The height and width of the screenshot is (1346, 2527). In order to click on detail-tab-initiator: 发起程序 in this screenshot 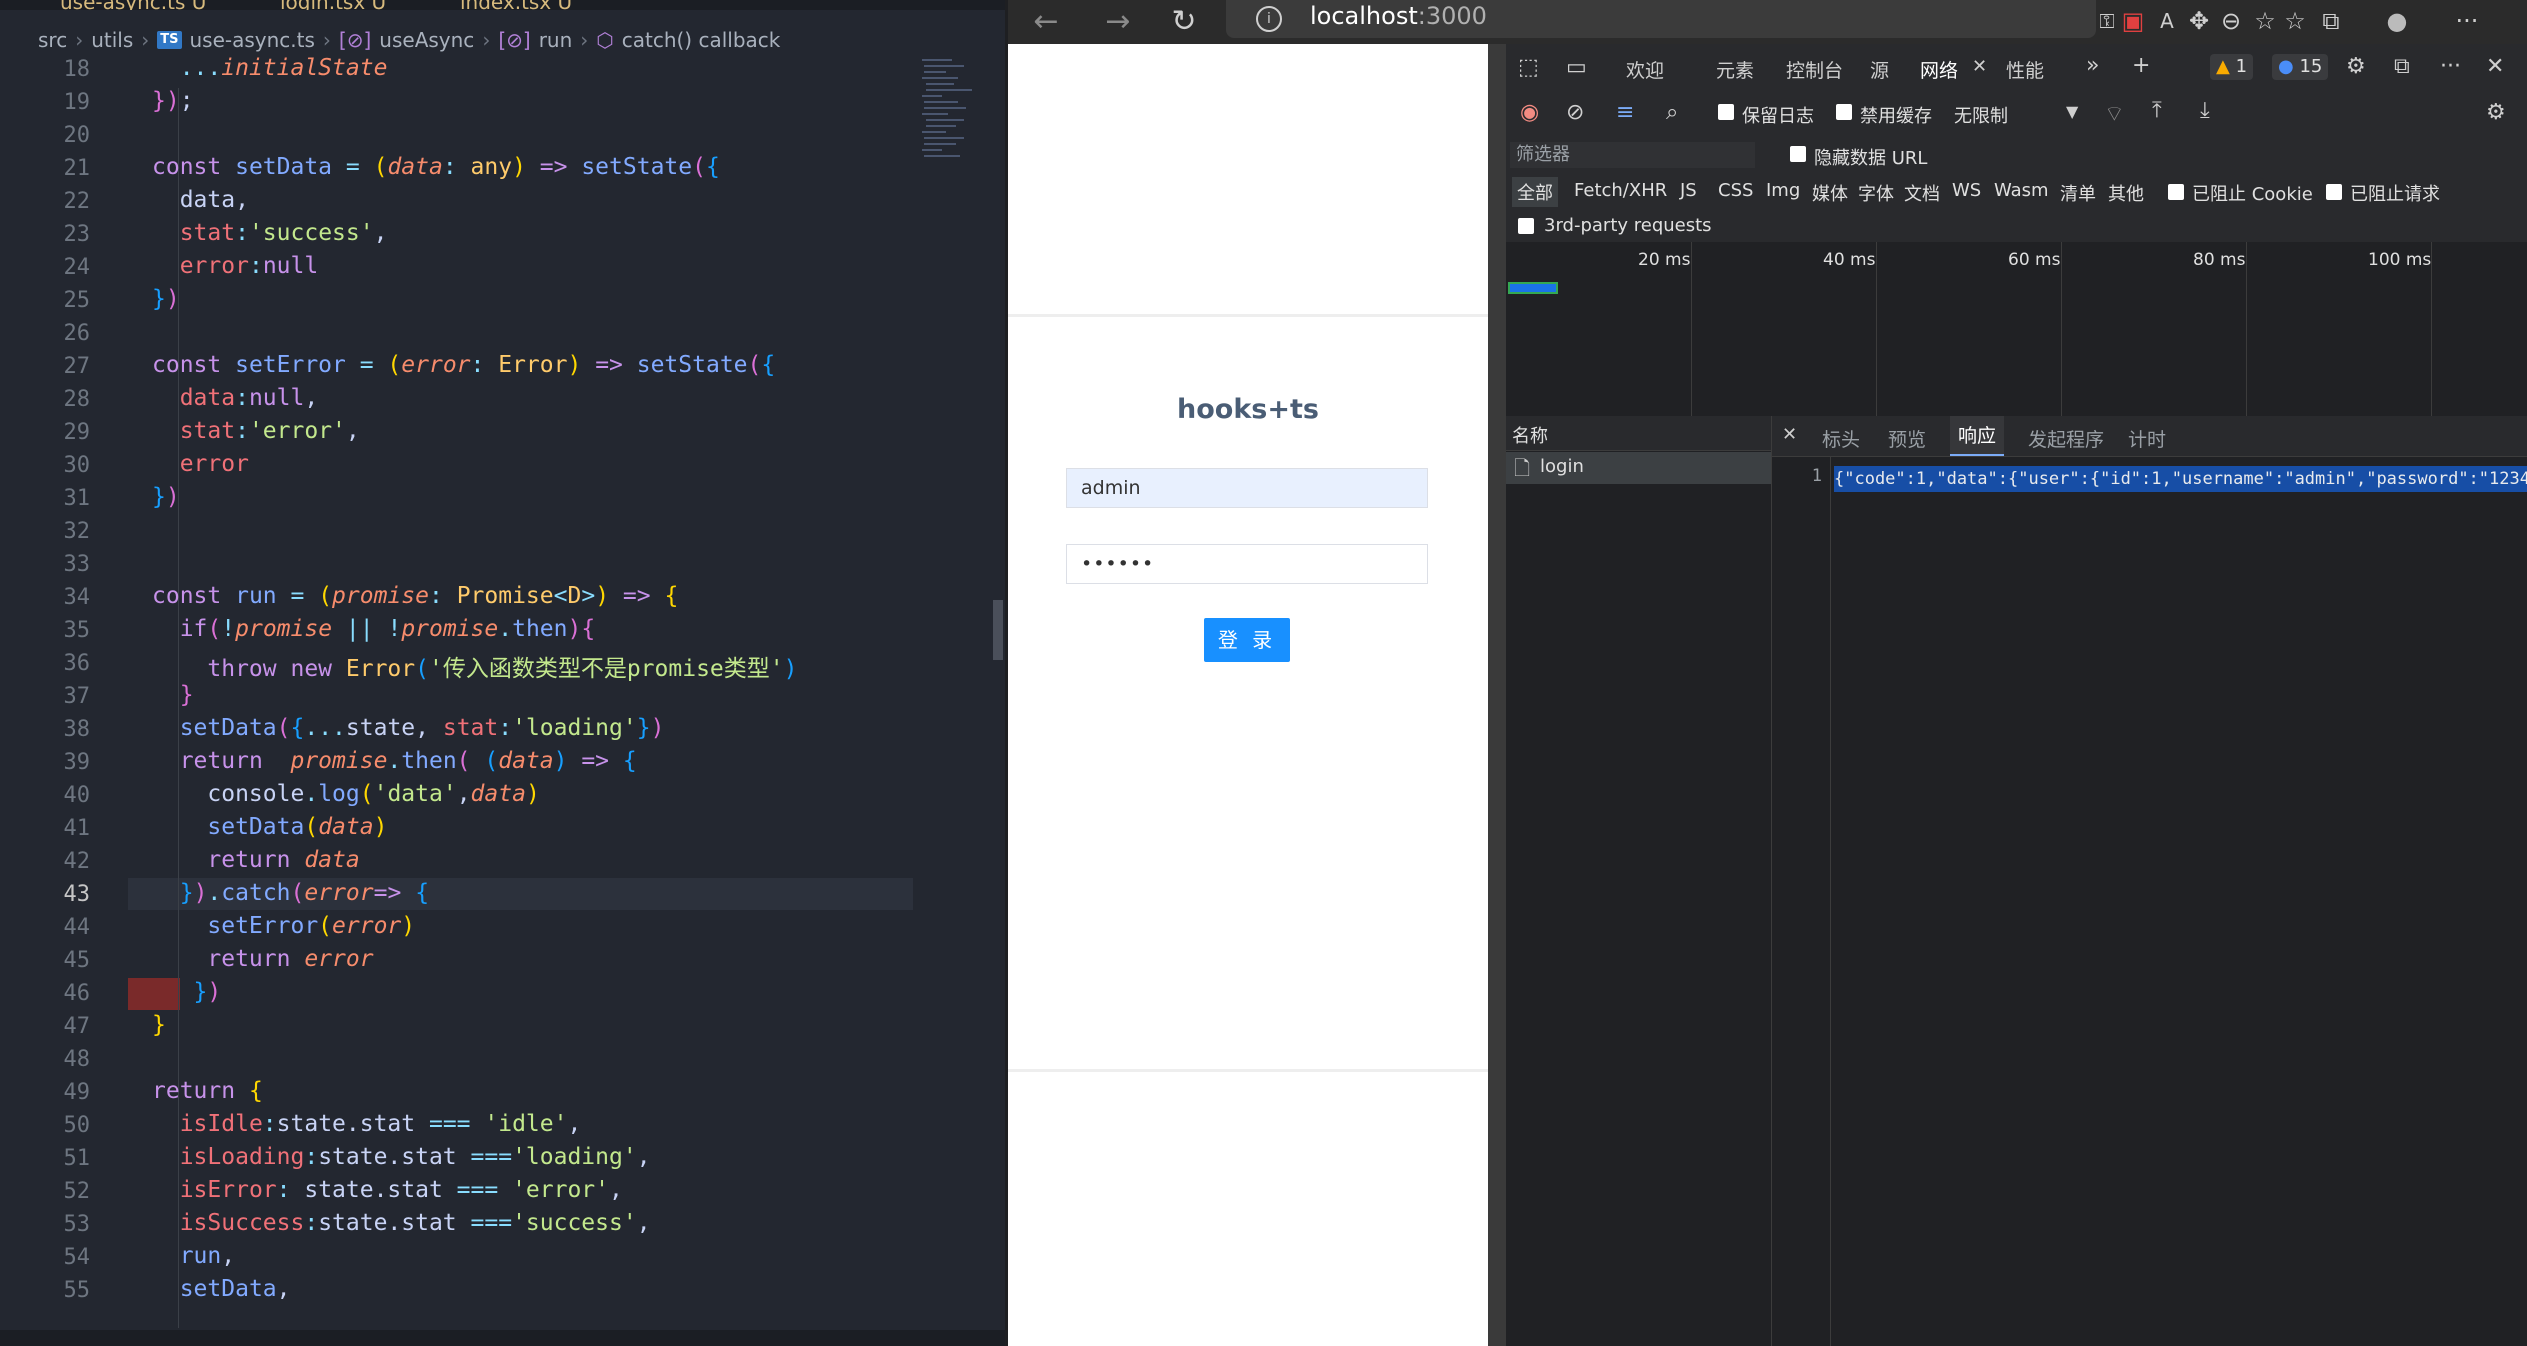, I will do `click(2066, 438)`.